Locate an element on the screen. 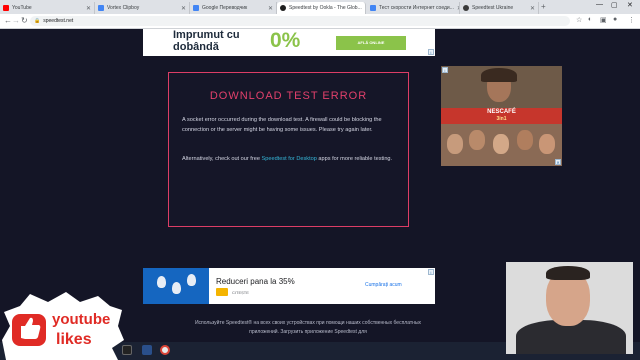 The width and height of the screenshot is (640, 360). tab-speed-test-ru: Тест скорости Интернет соеди... ✕ is located at coordinates (413, 8).